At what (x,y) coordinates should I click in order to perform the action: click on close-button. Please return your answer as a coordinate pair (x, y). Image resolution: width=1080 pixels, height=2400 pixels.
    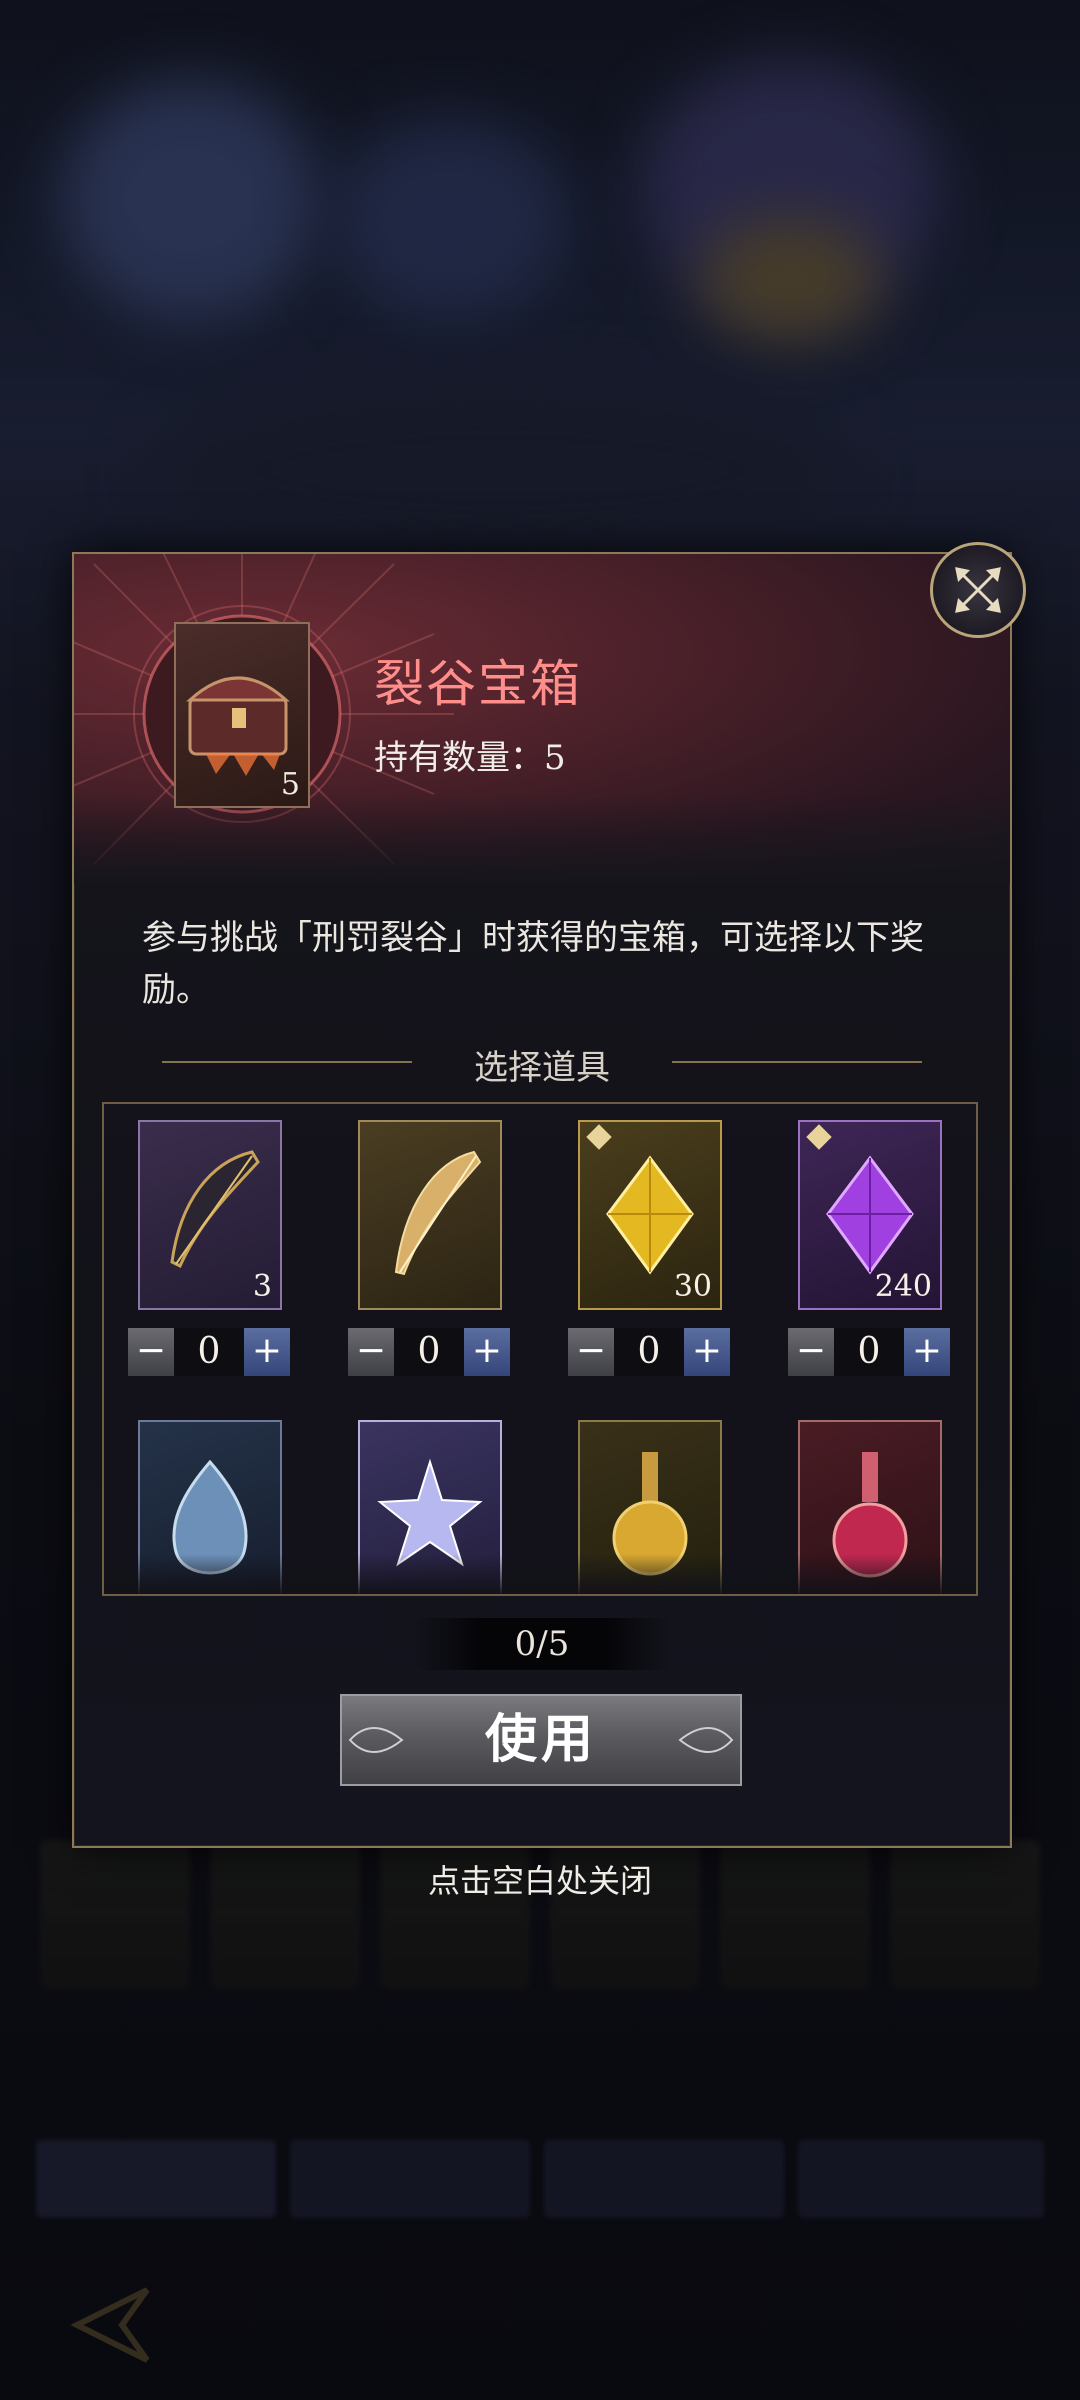
    Looking at the image, I should click on (978, 590).